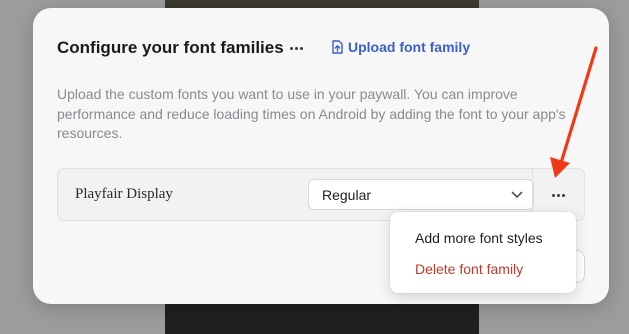 This screenshot has height=334, width=629. Describe the element at coordinates (469, 269) in the screenshot. I see `delete-font-family-item: Delete font family` at that location.